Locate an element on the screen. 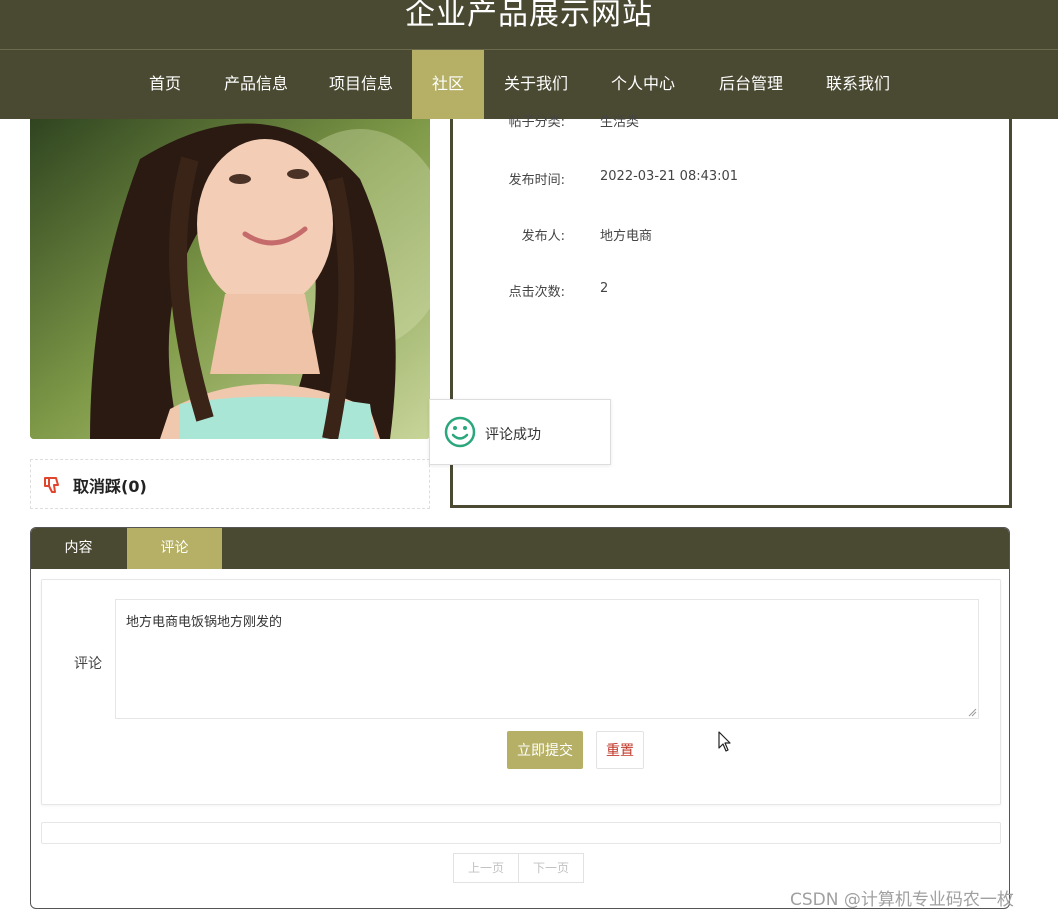 This screenshot has height=913, width=1058. nav-item-products: 产品信息 is located at coordinates (256, 84).